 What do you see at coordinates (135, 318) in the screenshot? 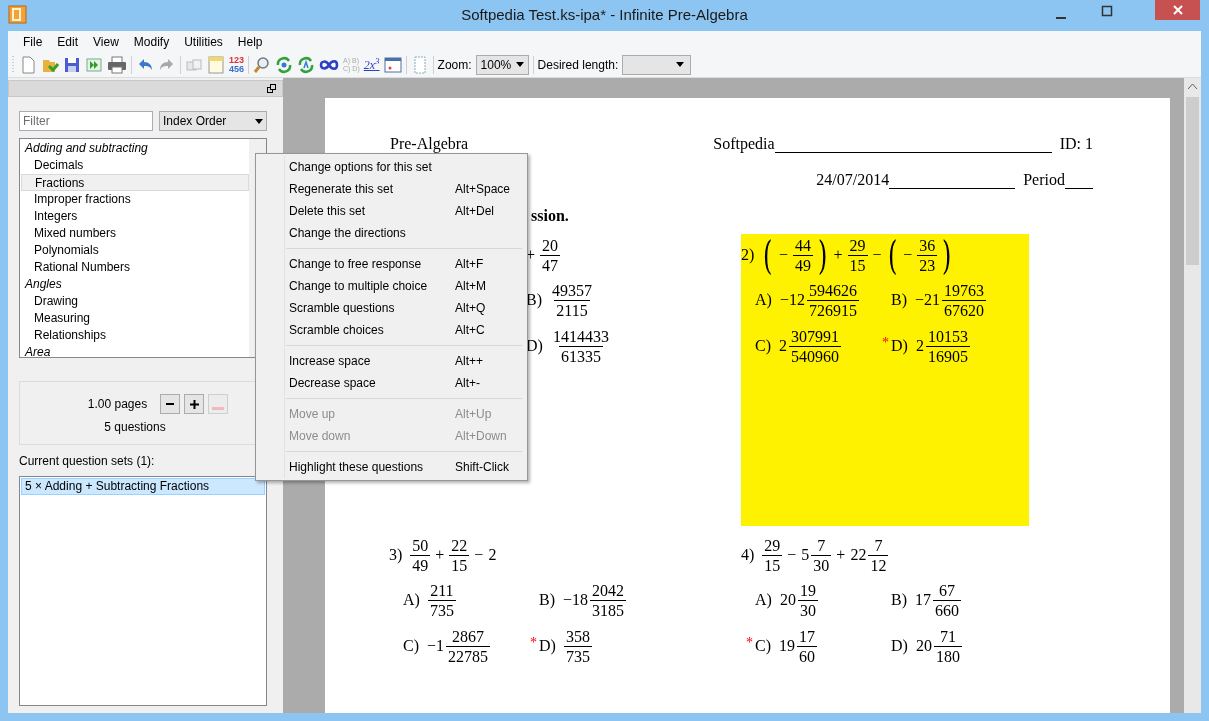
I see `tree-item: Measuring` at bounding box center [135, 318].